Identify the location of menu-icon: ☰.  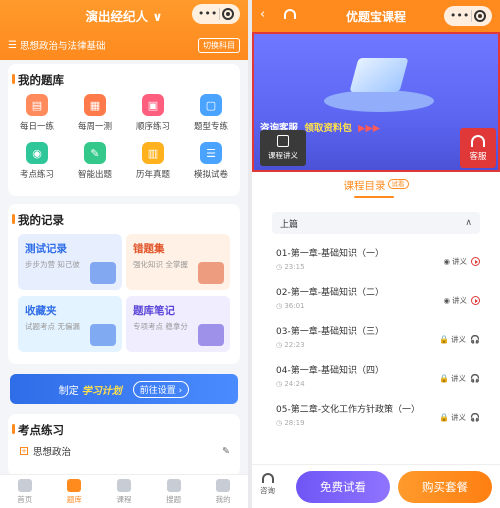
(12, 45).